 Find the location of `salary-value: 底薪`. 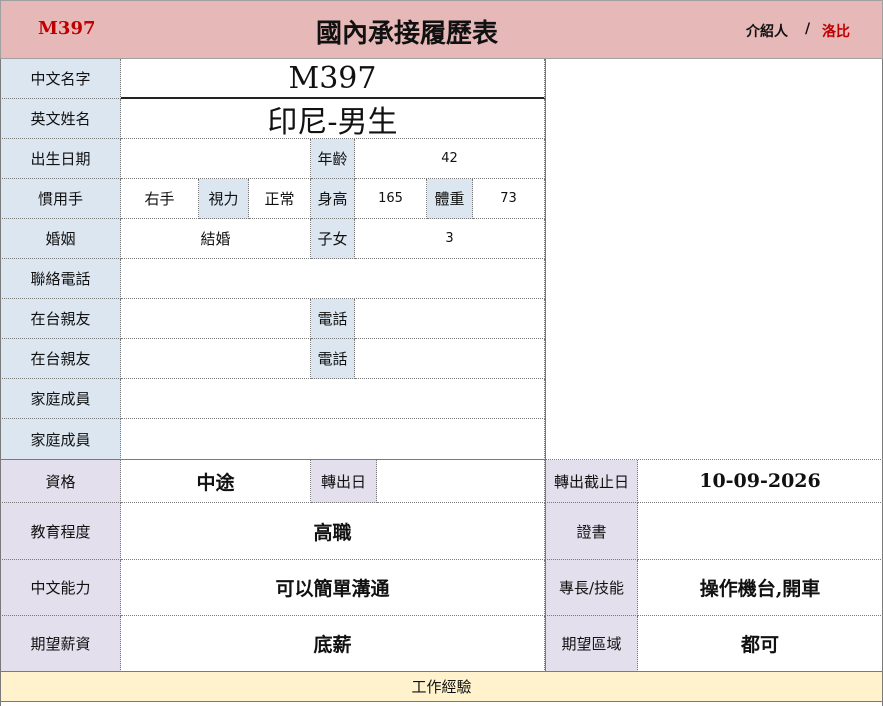

salary-value: 底薪 is located at coordinates (333, 644).